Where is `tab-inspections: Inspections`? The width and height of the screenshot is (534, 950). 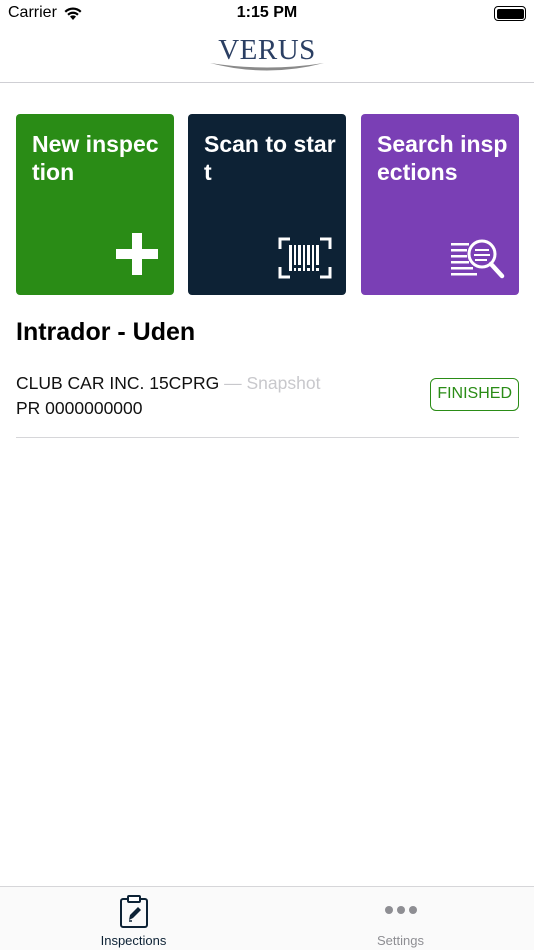
tab-inspections: Inspections is located at coordinates (133, 918).